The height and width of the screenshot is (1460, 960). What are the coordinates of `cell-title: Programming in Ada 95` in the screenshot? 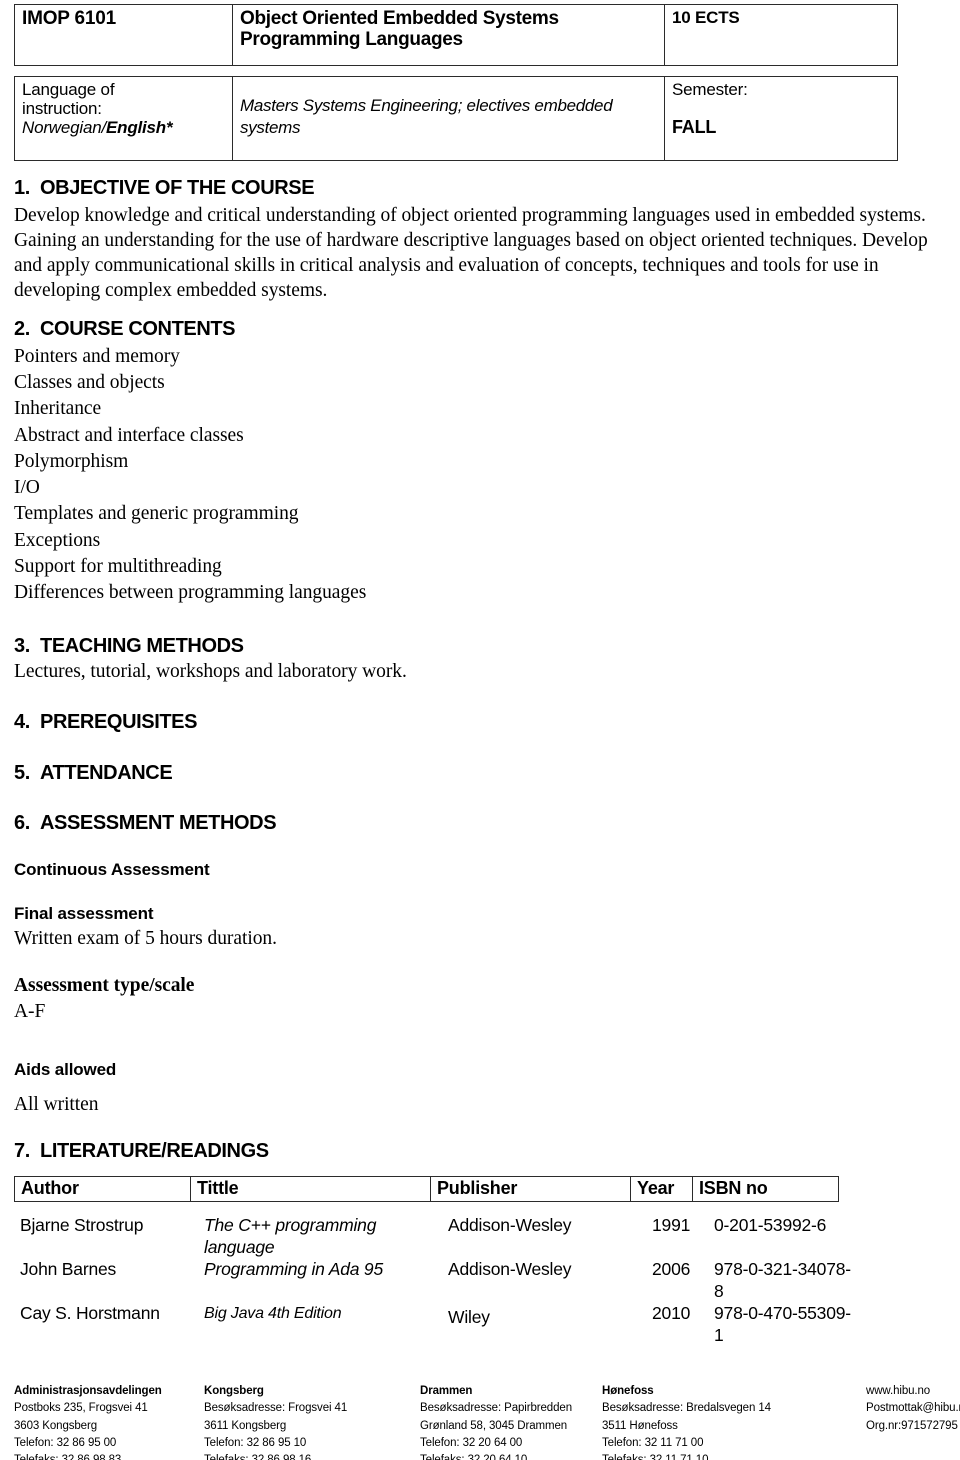 It's located at (293, 1269).